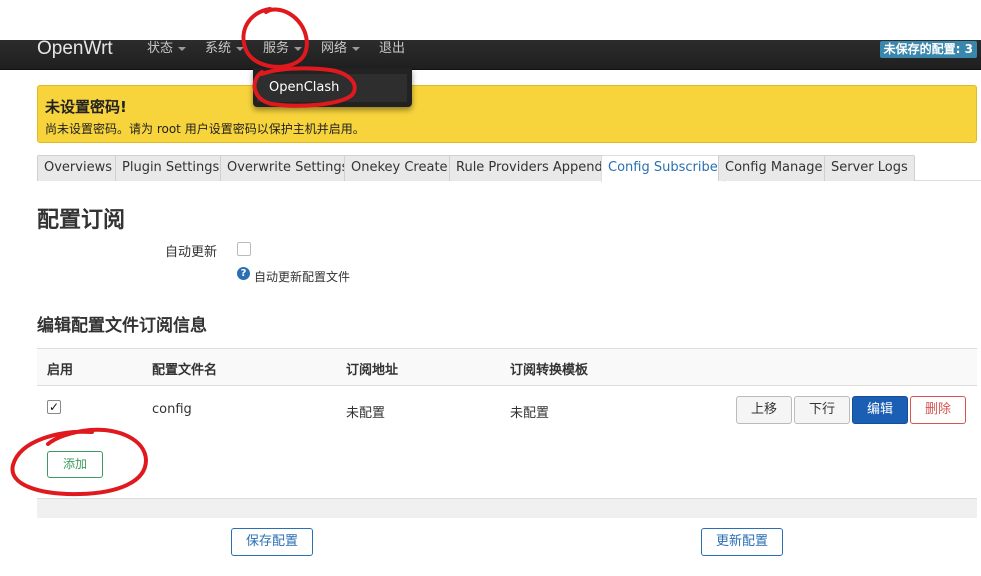 Image resolution: width=981 pixels, height=576 pixels. I want to click on alert-title: 未设置密码!, so click(86, 107).